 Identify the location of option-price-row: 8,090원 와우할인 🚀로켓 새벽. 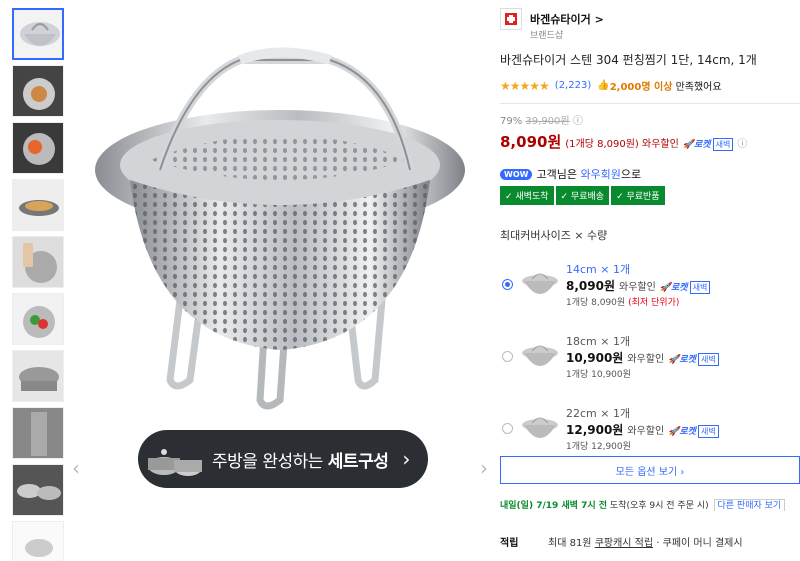
(638, 285).